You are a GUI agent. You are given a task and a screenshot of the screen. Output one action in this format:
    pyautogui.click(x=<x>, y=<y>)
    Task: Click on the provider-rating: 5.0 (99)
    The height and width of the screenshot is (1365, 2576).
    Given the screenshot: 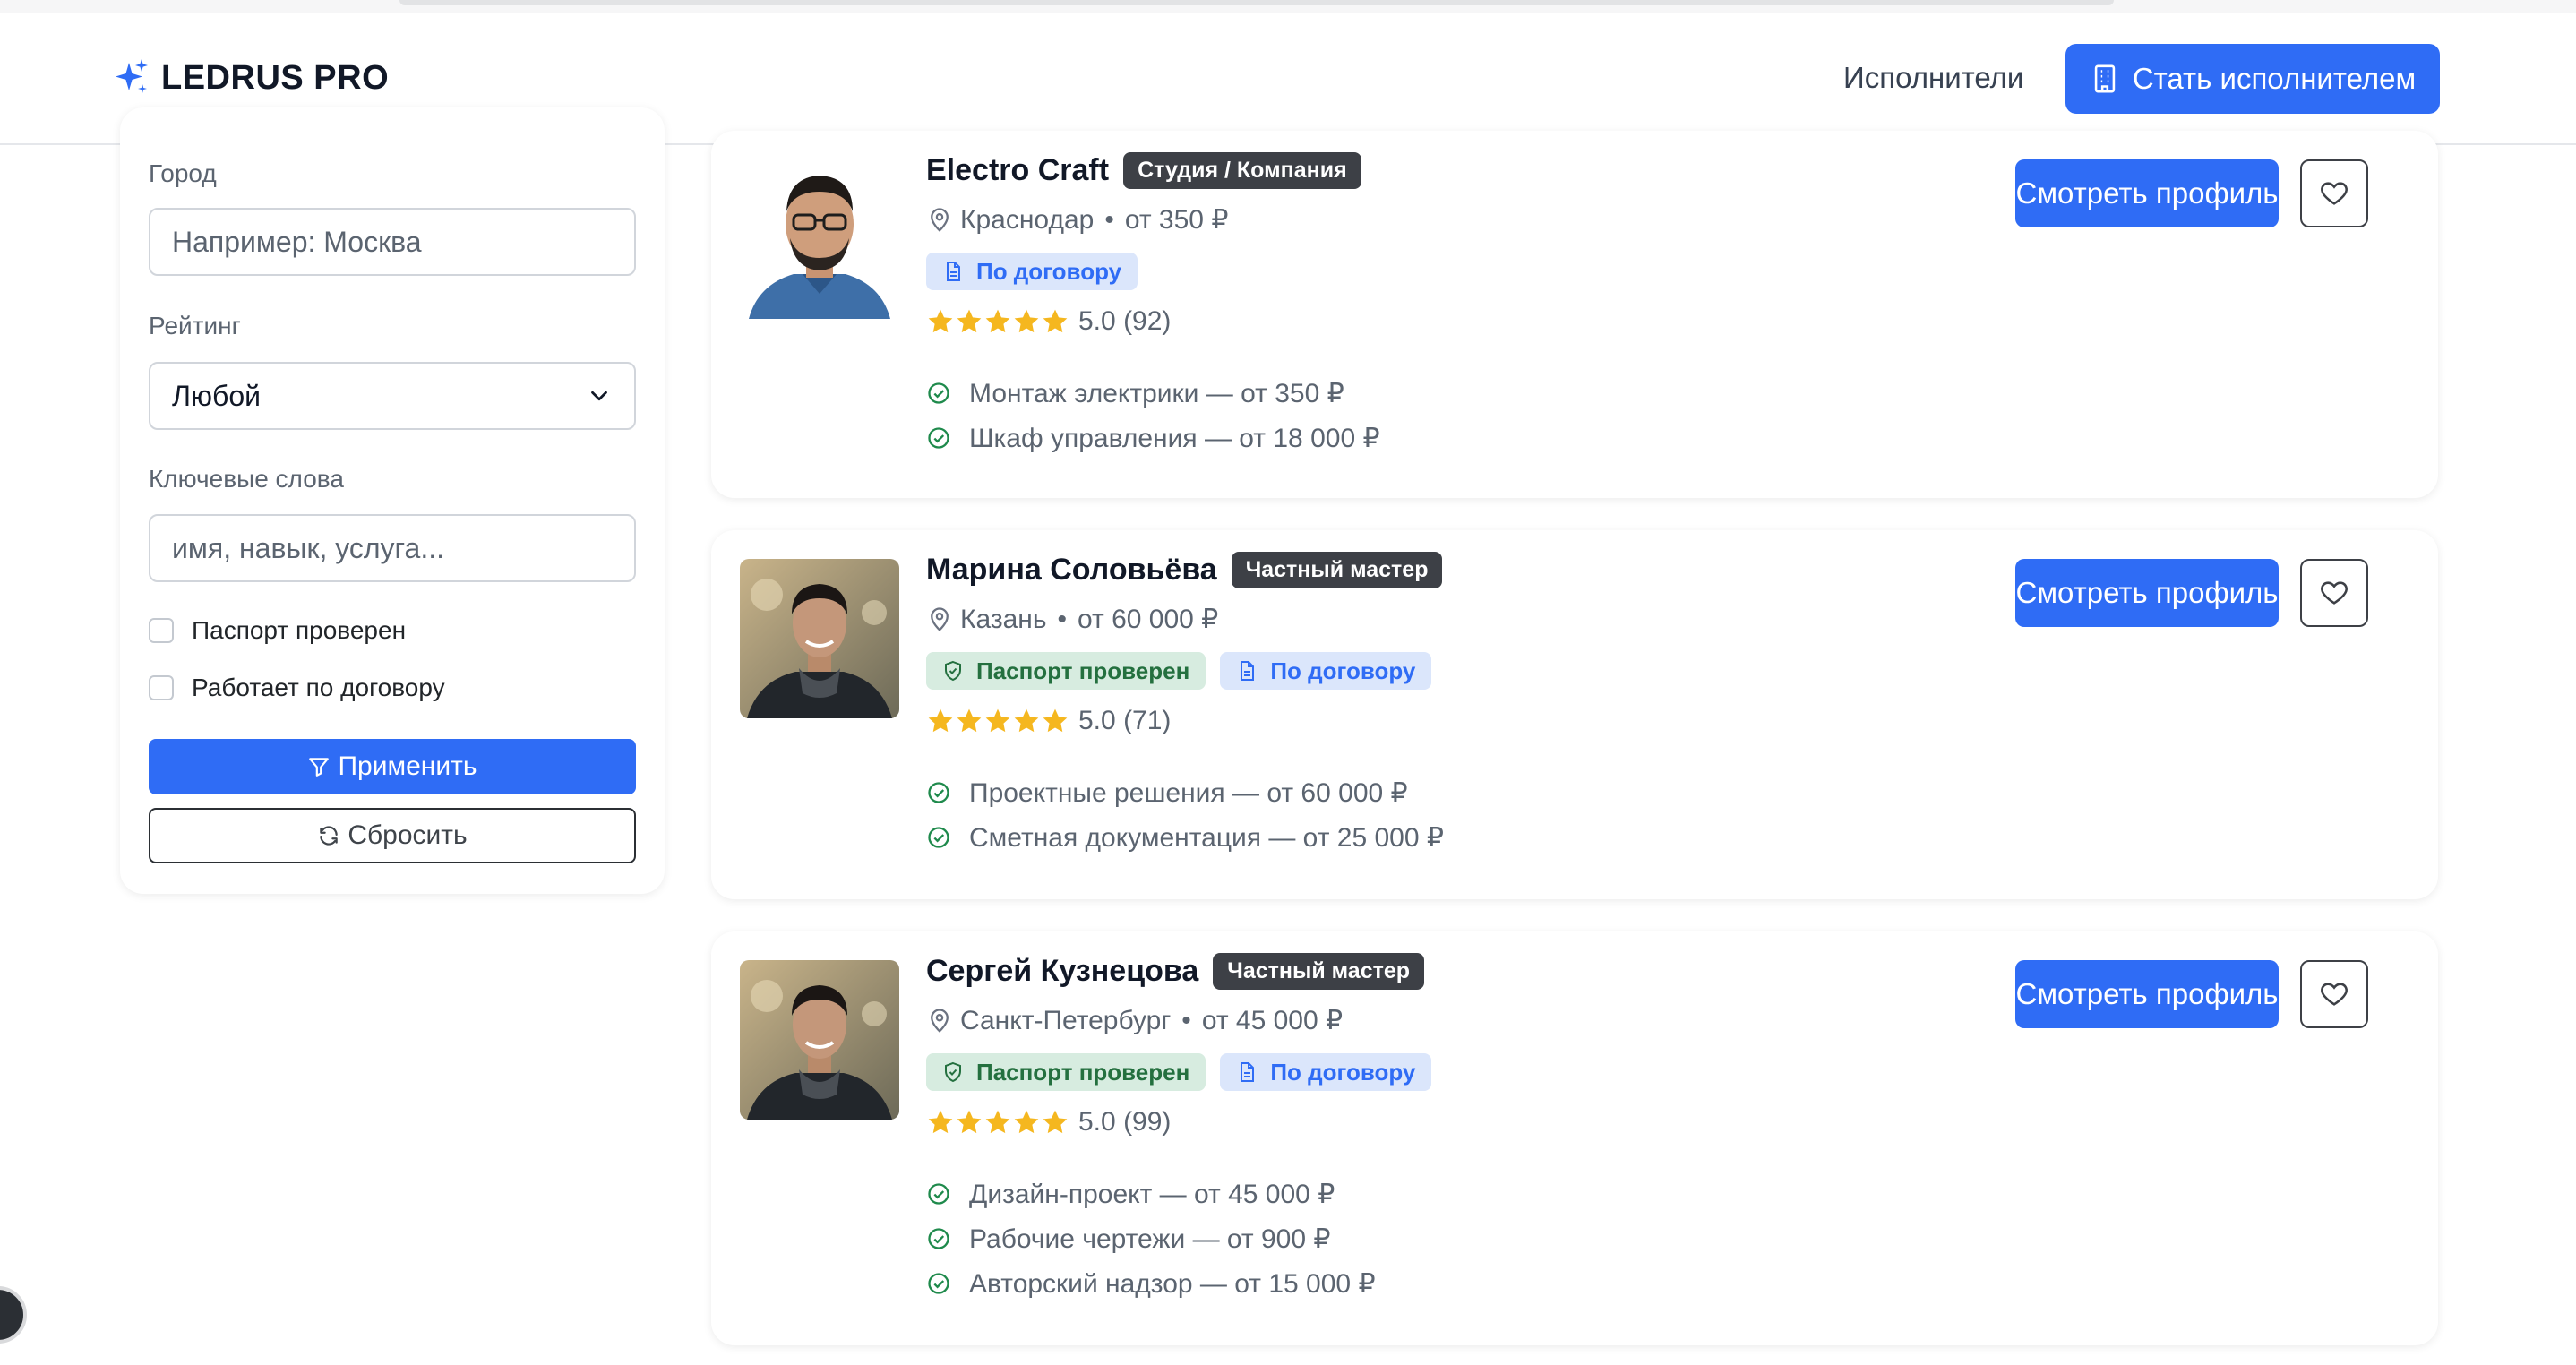 What is the action you would take?
    pyautogui.click(x=1048, y=1122)
    